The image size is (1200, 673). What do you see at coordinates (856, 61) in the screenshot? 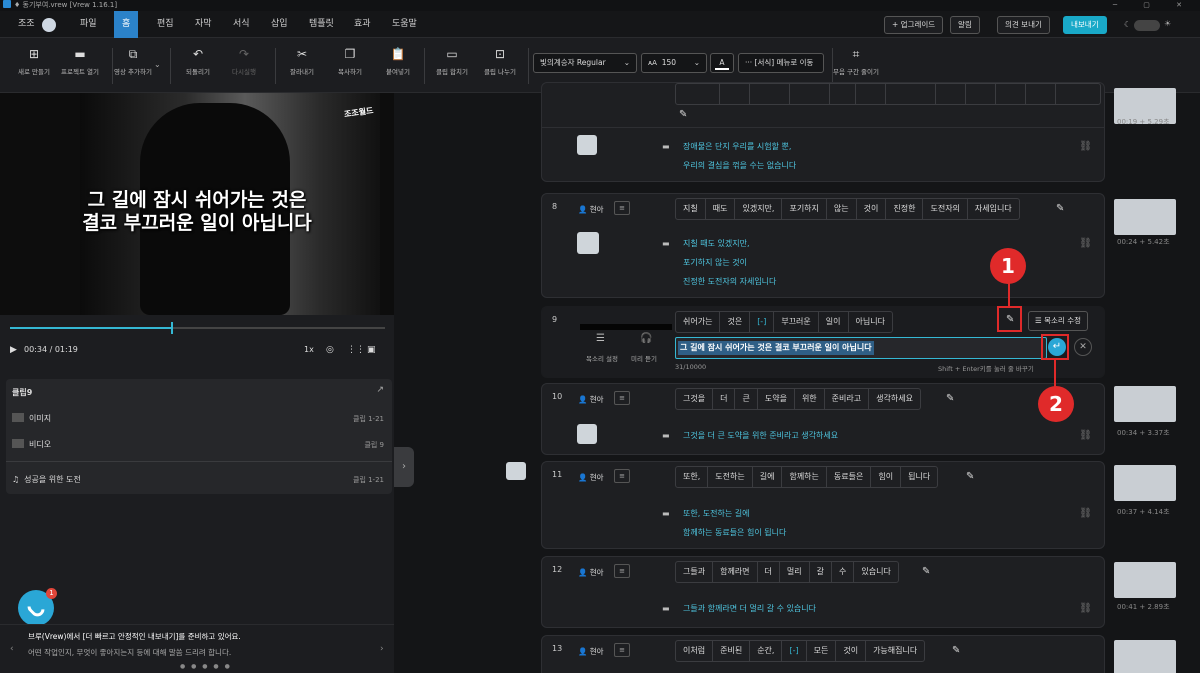
I see `reduce-silence-button: ⌗ 무음 구간 줄이기` at bounding box center [856, 61].